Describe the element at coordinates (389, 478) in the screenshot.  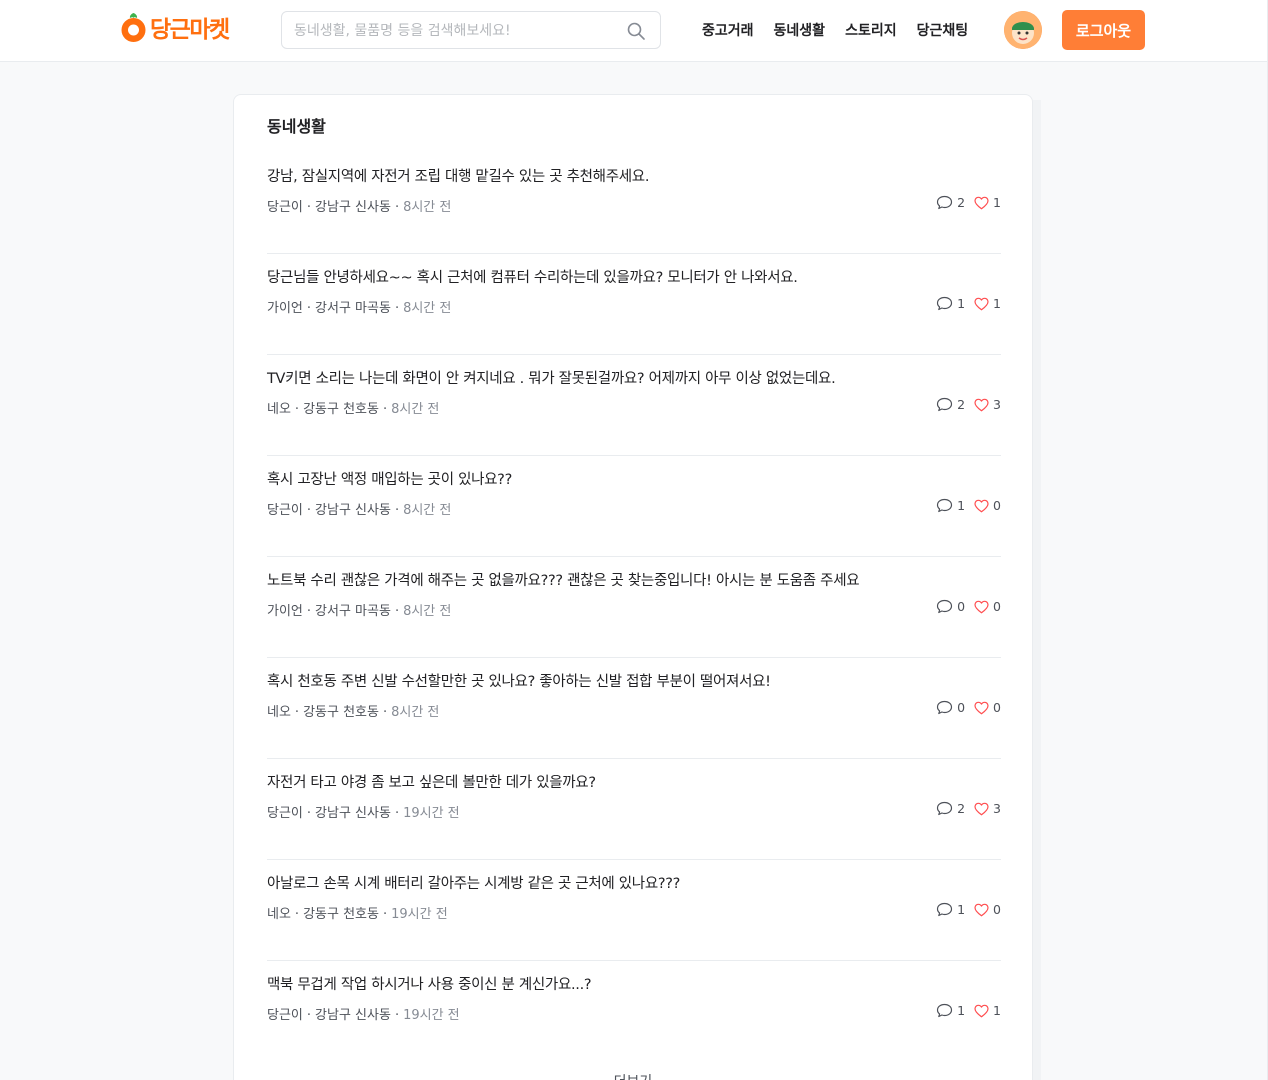
I see `post-title: 혹시 고장난 액정 매입하는 곳이 있나요??` at that location.